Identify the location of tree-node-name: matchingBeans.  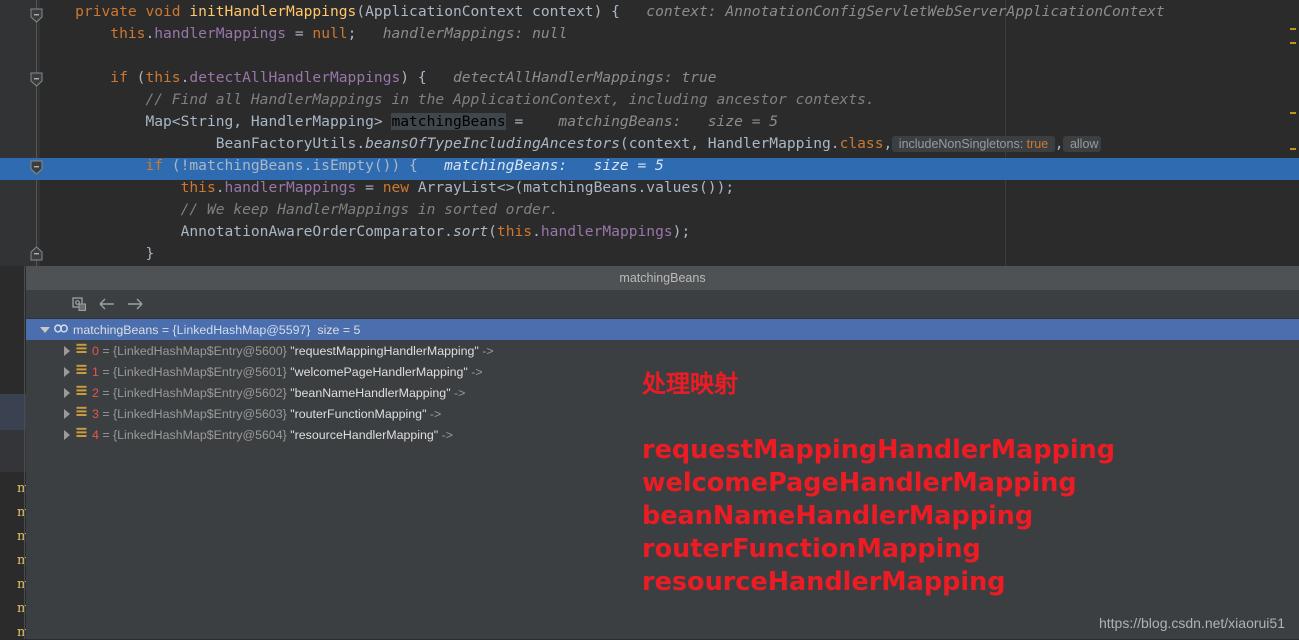
(116, 329).